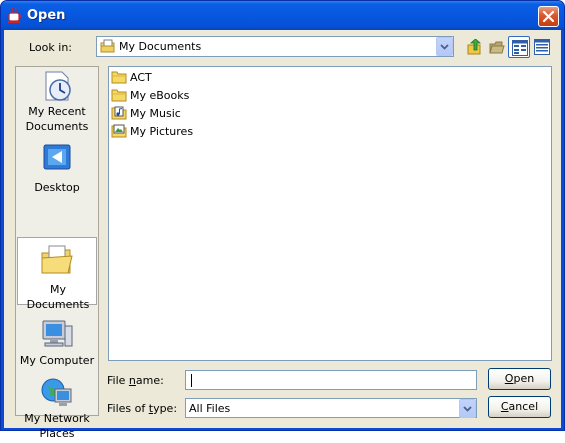  I want to click on details-view-button, so click(542, 47).